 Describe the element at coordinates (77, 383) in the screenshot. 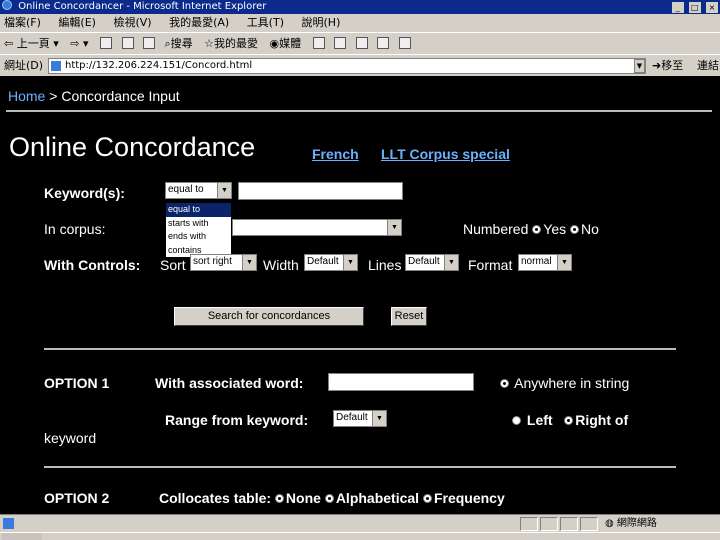

I see `option1-label: OPTION 1` at that location.